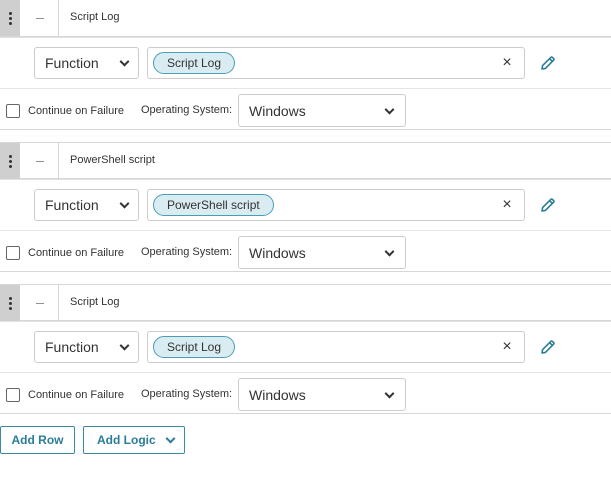 This screenshot has width=611, height=488. What do you see at coordinates (213, 205) in the screenshot?
I see `function-chip: PowerShell script` at bounding box center [213, 205].